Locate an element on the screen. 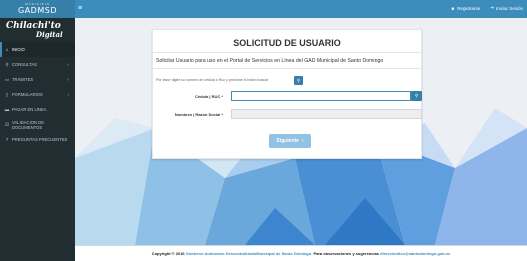  sidebar-item-formularios: ▯ FORMULARIOS ‹ is located at coordinates (37, 94).